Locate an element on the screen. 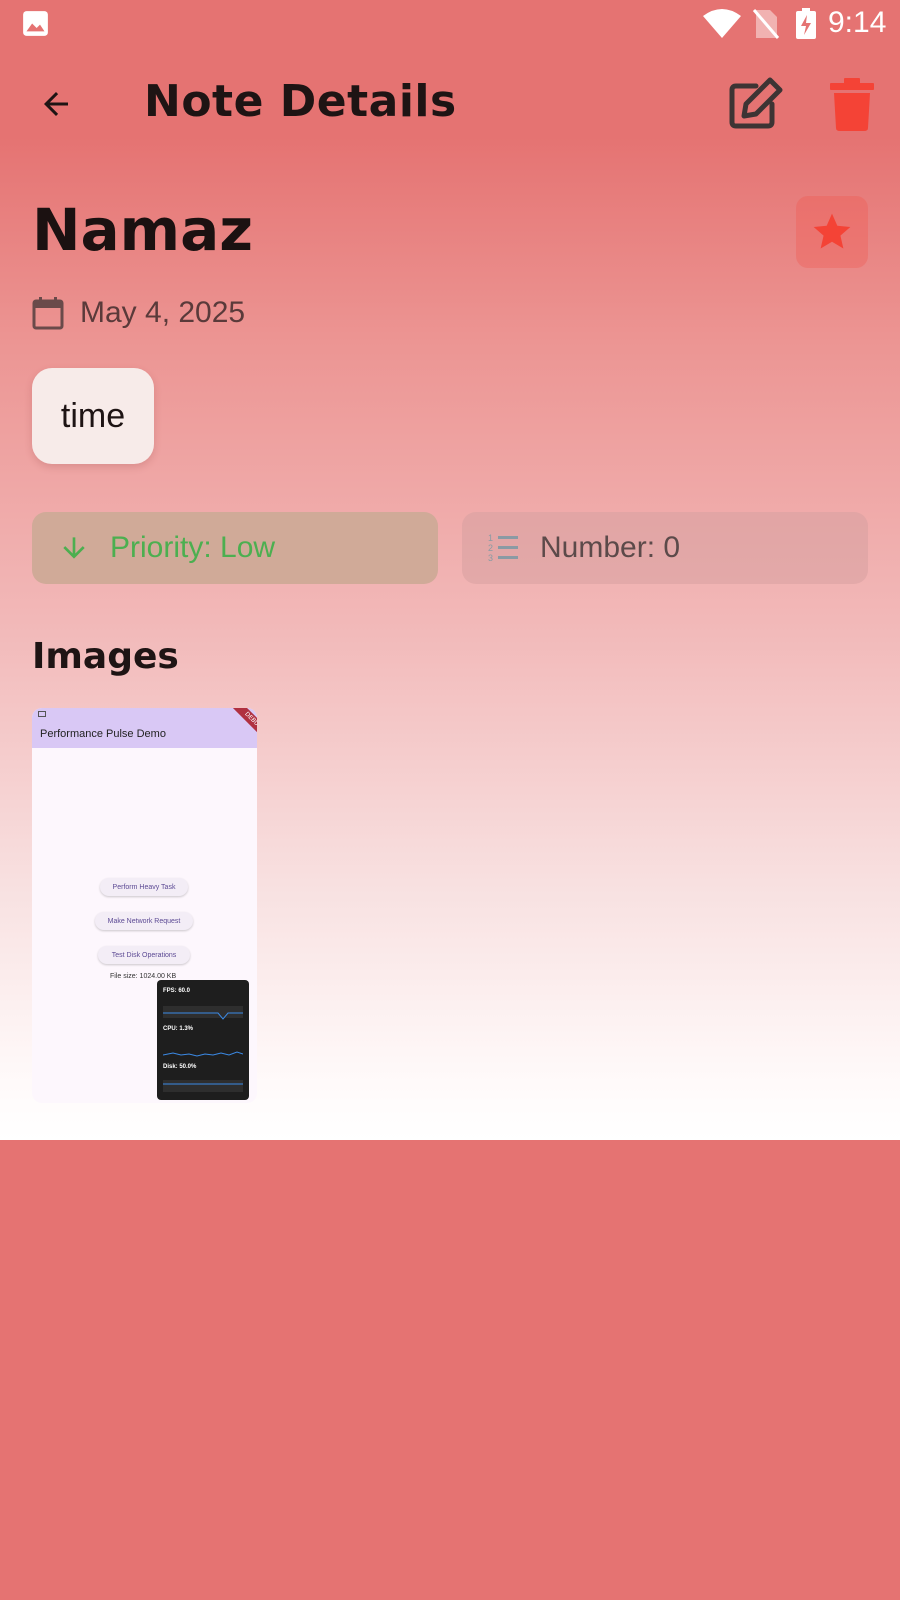 The width and height of the screenshot is (900, 1600). images-section-title: Images is located at coordinates (105, 656).